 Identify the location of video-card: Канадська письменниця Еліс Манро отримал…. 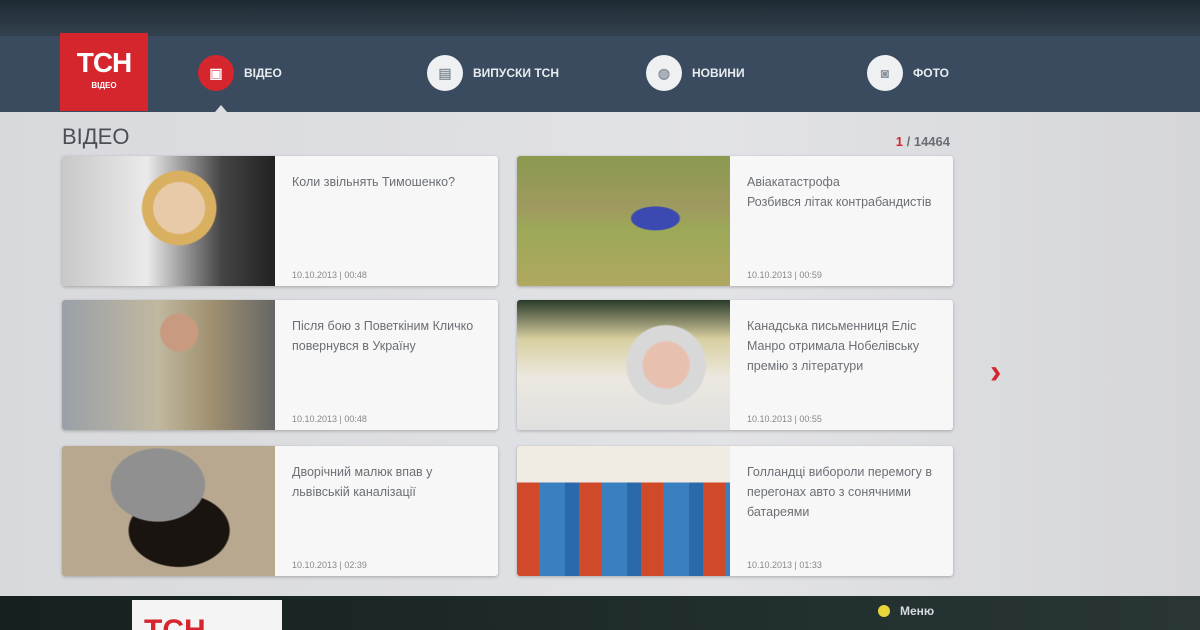
(735, 365).